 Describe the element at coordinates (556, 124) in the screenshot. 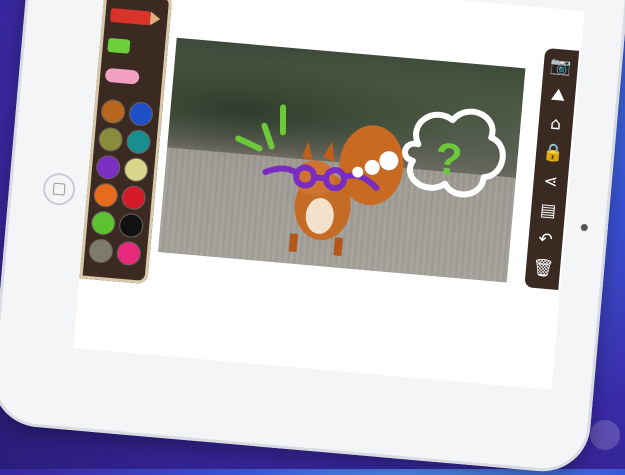

I see `home-icon: ⌂` at that location.